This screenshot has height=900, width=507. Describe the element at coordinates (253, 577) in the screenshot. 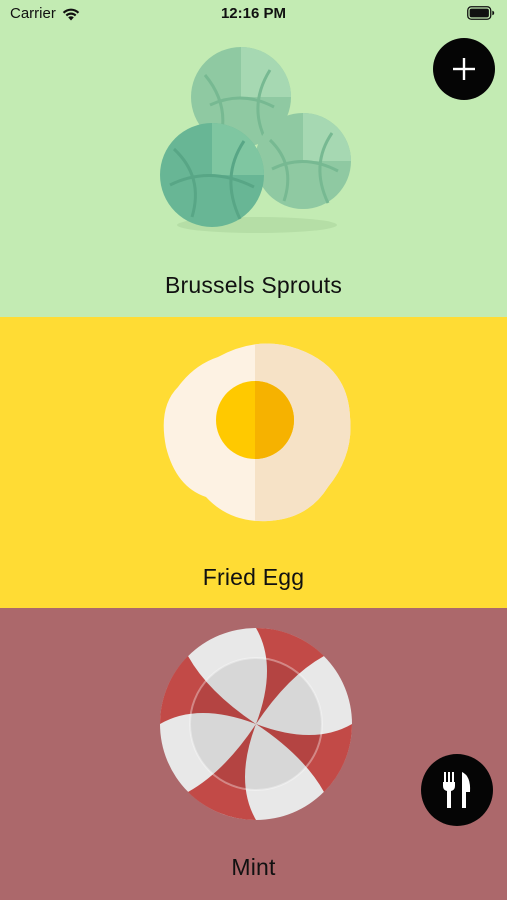

I see `food-name-label: Fried Egg` at that location.